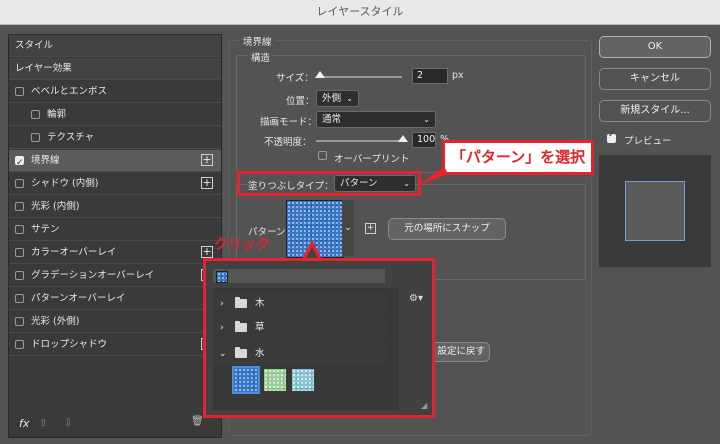  I want to click on reset-to-default-button: 設定に戻す, so click(459, 352).